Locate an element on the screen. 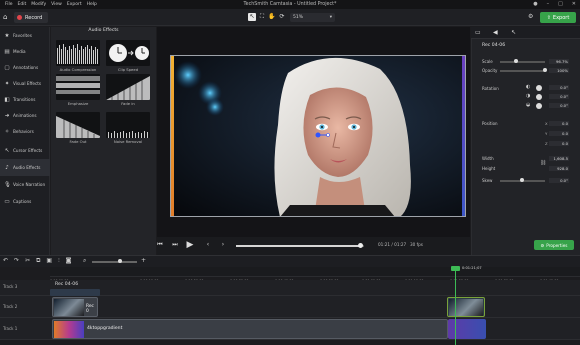 The image size is (580, 345). effect-thumb-noise-removal is located at coordinates (128, 125).